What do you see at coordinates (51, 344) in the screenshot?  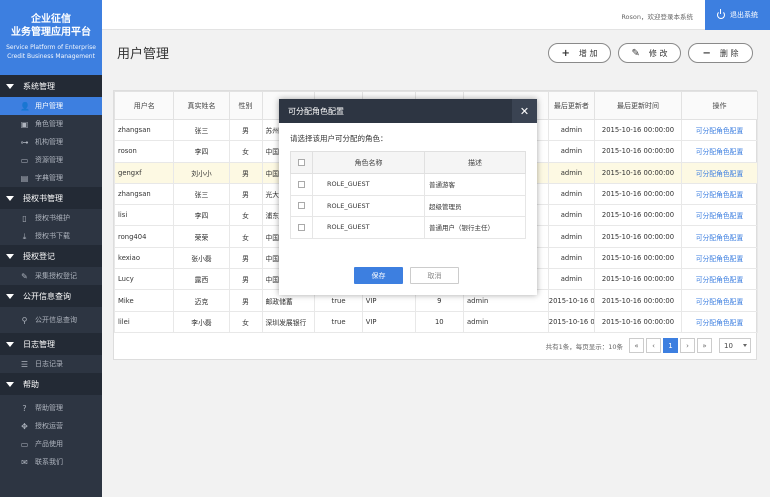 I see `sidebar-section-log: 日志管理` at bounding box center [51, 344].